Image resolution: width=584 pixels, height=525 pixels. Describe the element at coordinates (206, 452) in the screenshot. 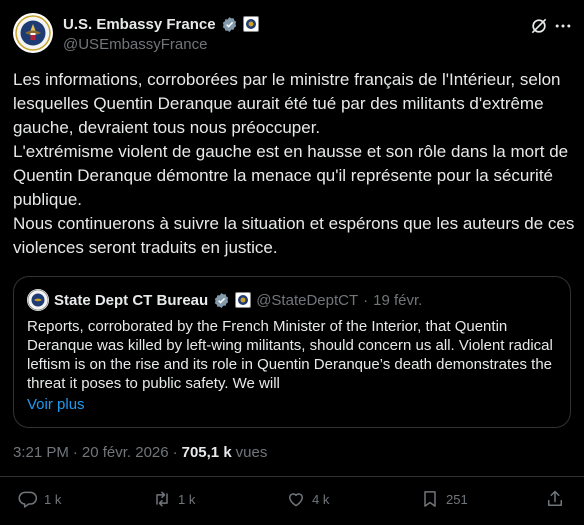

I see `views-count: 705,1 k` at that location.